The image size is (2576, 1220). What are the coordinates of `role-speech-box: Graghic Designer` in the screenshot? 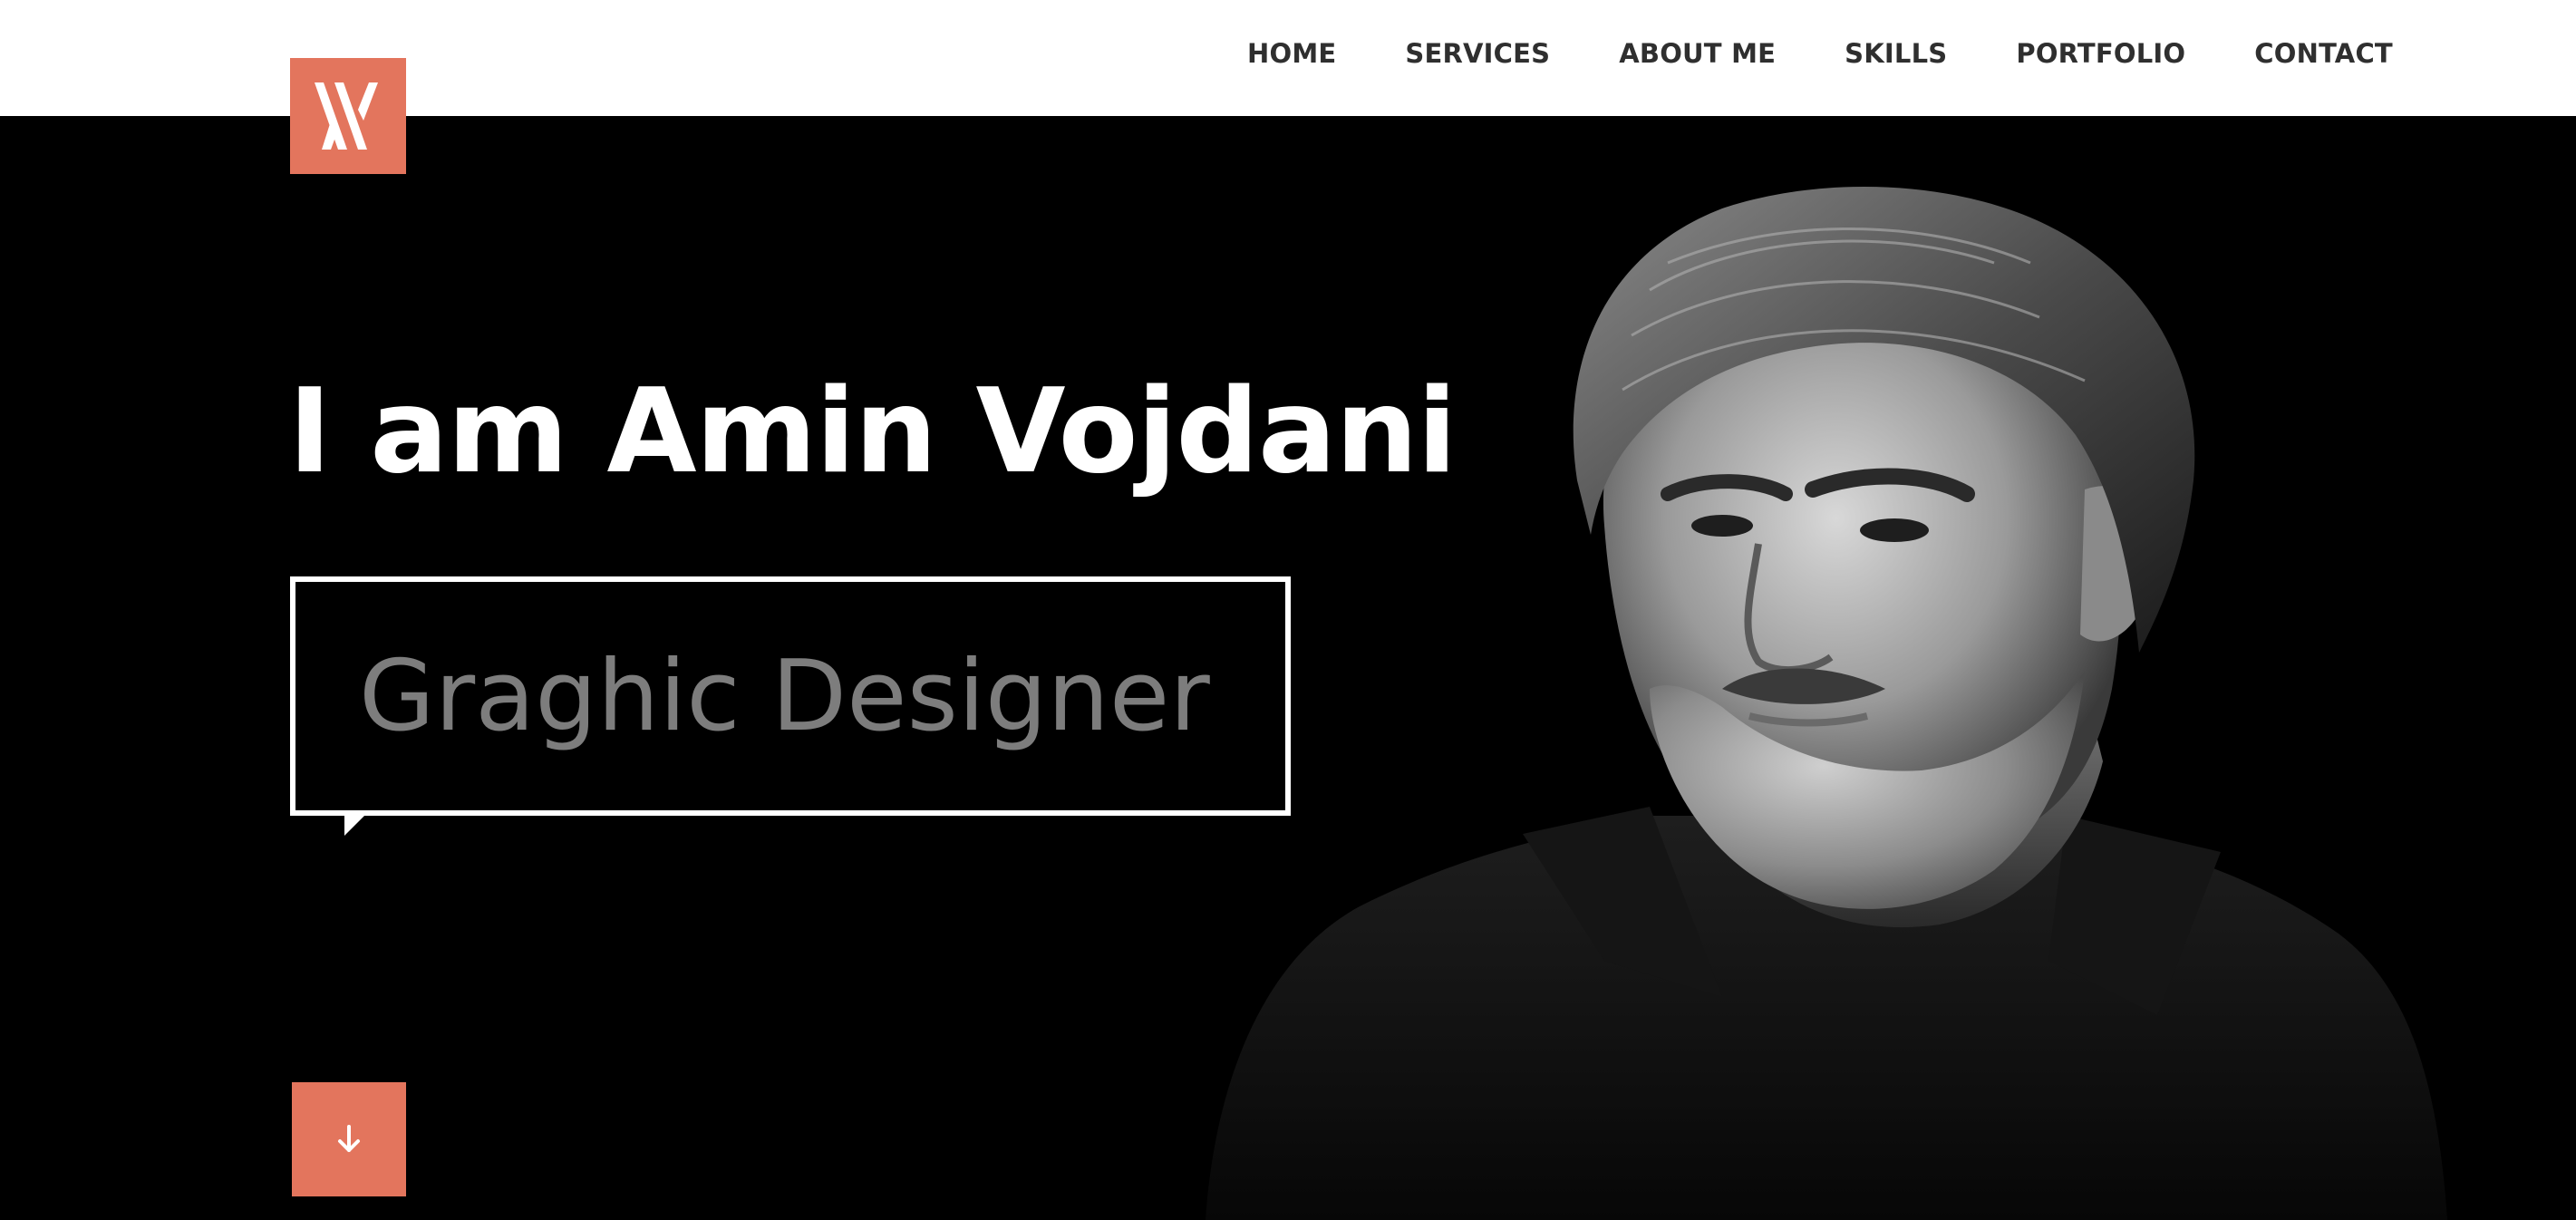 It's located at (790, 696).